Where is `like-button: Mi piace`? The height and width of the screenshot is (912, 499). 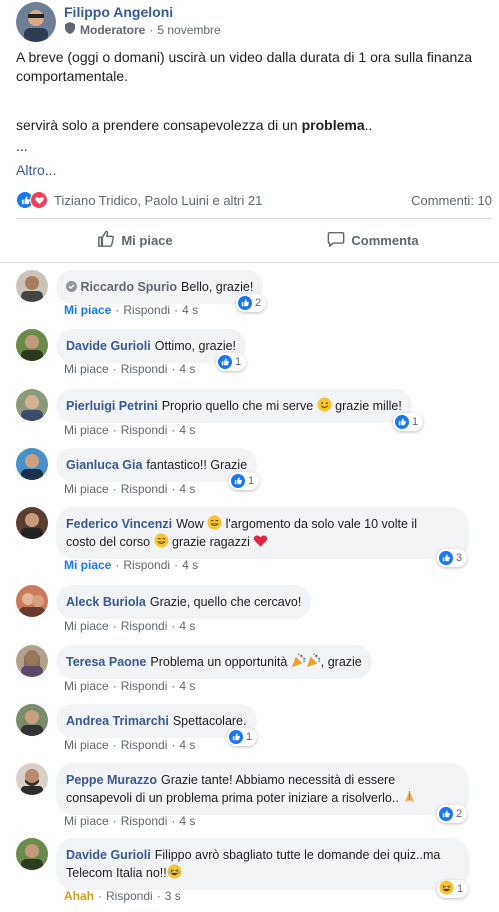 like-button: Mi piace is located at coordinates (135, 240).